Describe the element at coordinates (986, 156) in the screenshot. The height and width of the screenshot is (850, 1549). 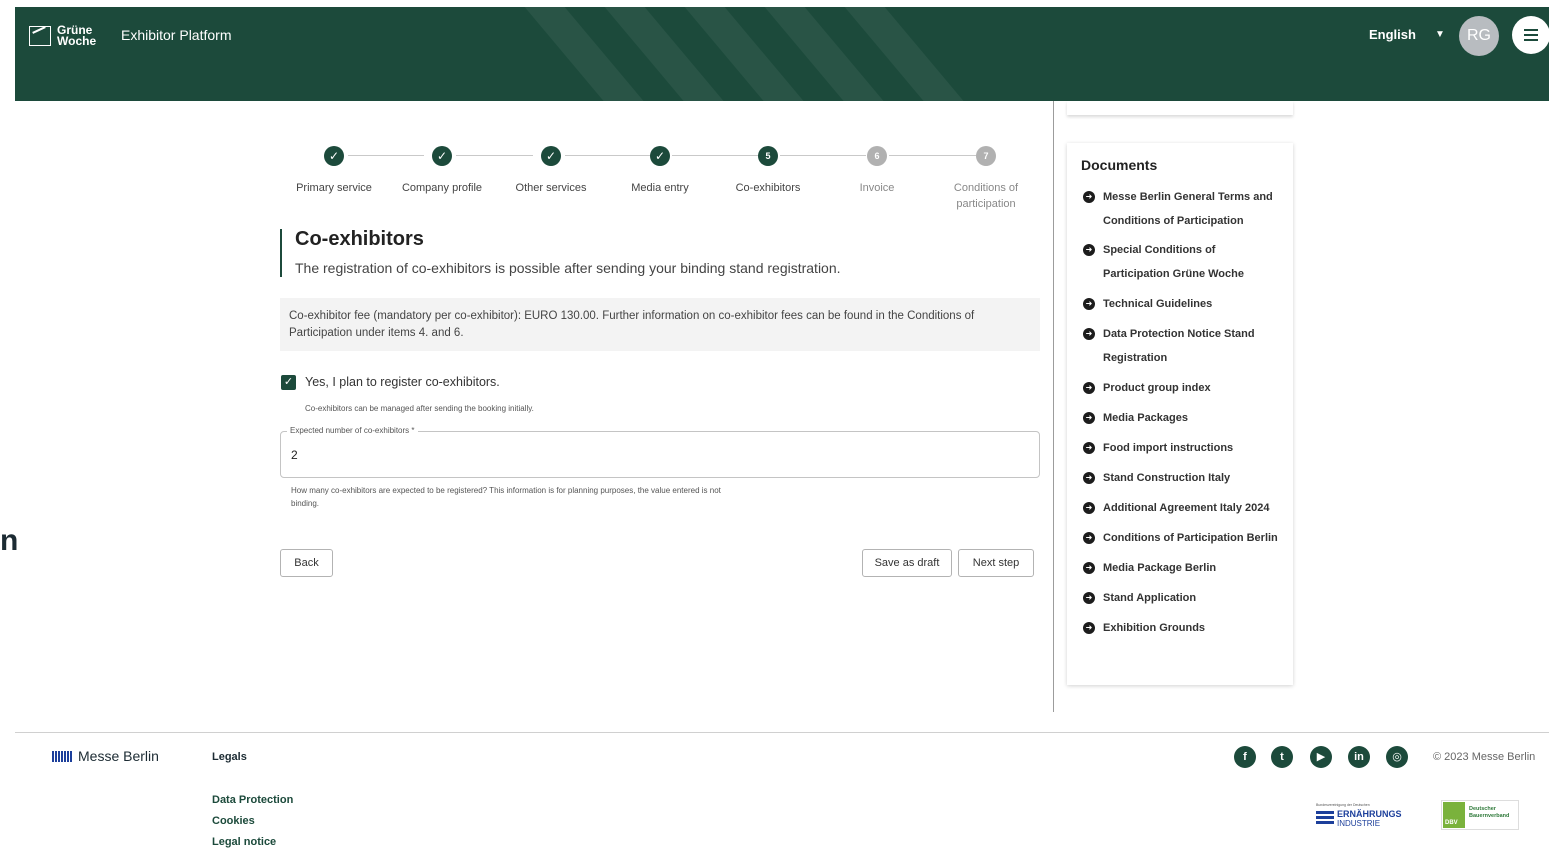
I see `step-number: 7` at that location.